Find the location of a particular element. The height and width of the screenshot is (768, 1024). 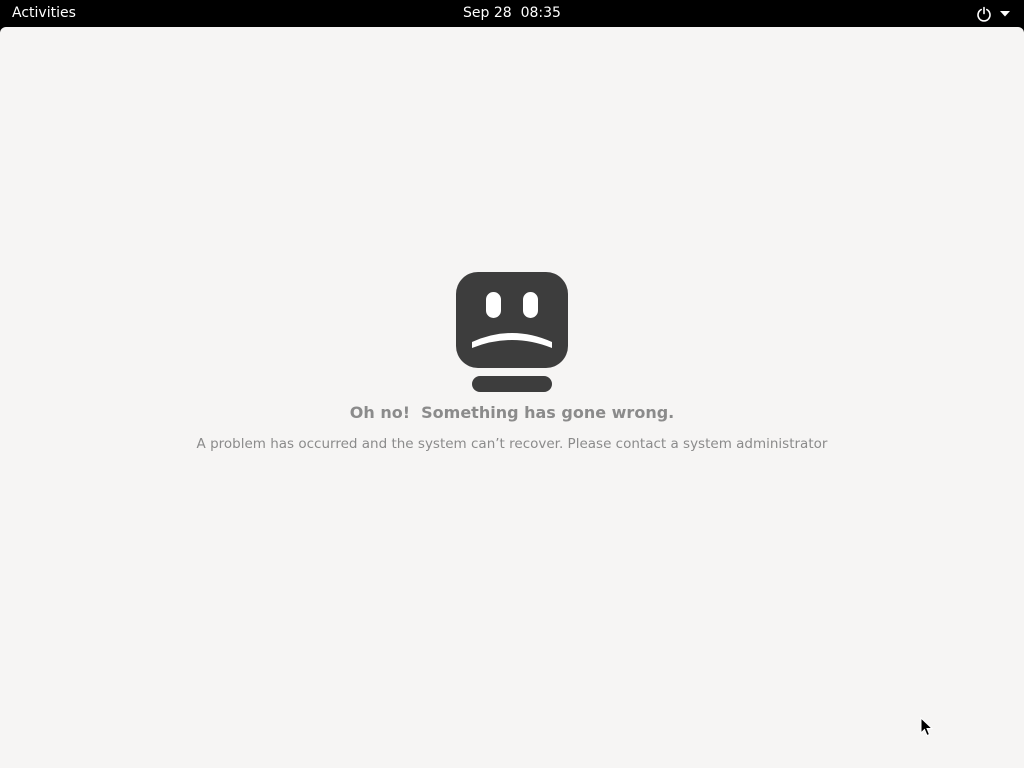

chevron-down-icon is located at coordinates (1005, 13).